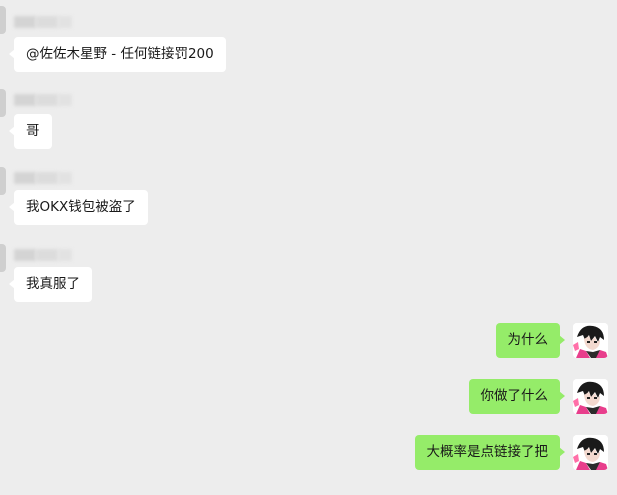 This screenshot has height=495, width=617. I want to click on message-bubble-incoming: 我OKX钱包被盗了, so click(78, 207).